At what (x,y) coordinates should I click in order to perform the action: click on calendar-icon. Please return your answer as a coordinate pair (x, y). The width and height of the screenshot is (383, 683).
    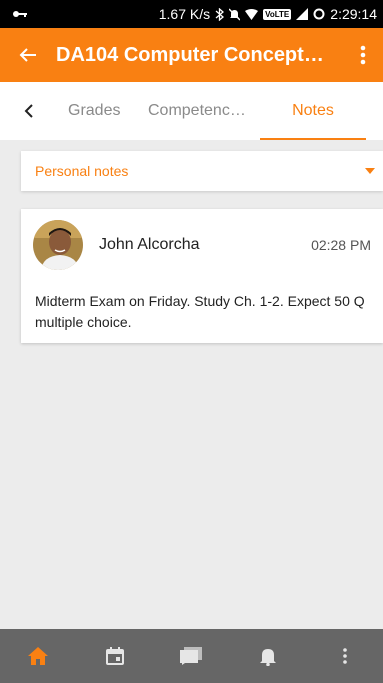
    Looking at the image, I should click on (114, 656).